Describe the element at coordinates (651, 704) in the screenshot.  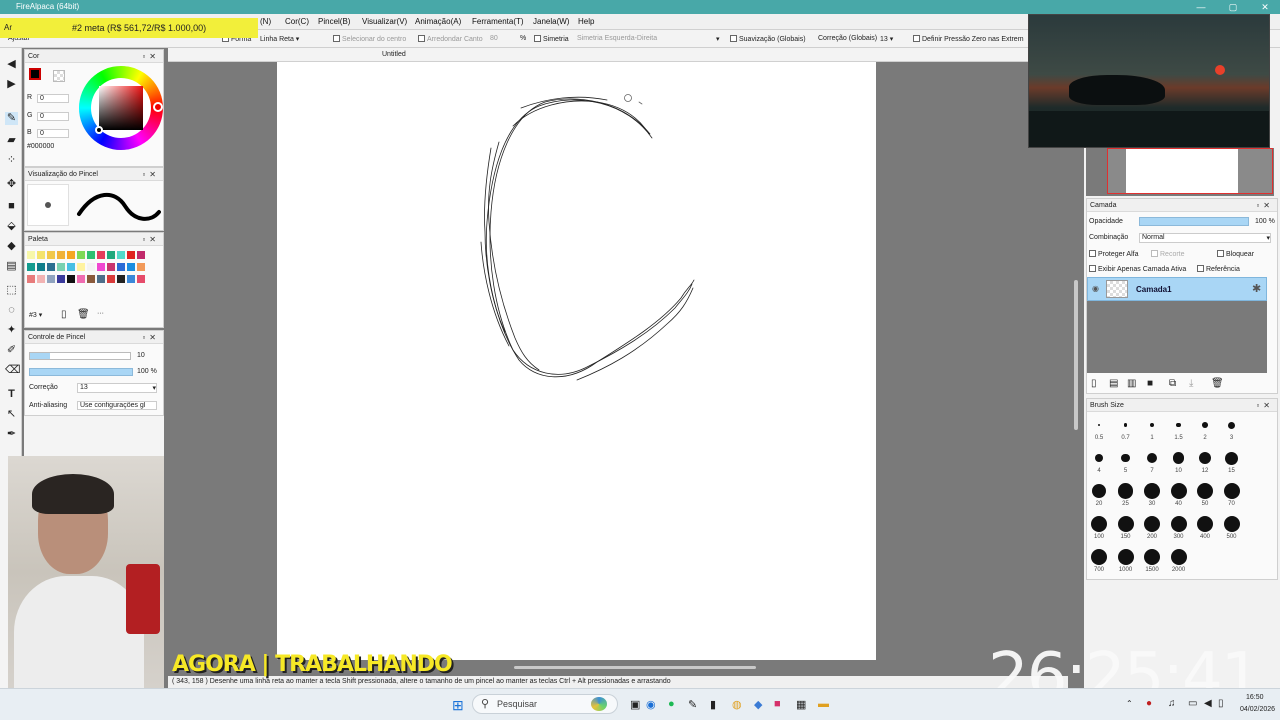
I see `edge-icon: ◉` at that location.